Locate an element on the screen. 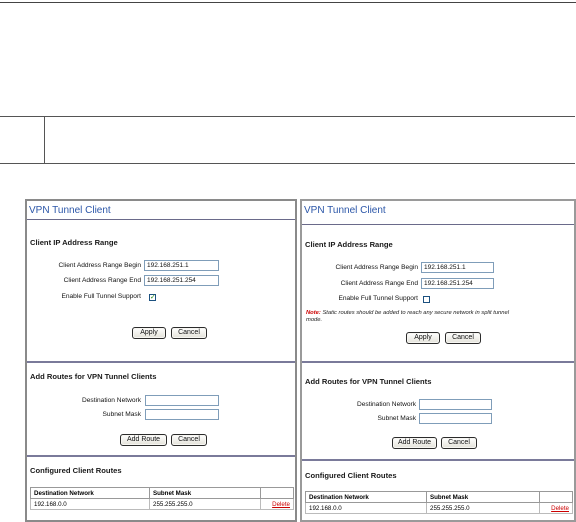 The image size is (576, 522). note-box-divider is located at coordinates (44, 140).